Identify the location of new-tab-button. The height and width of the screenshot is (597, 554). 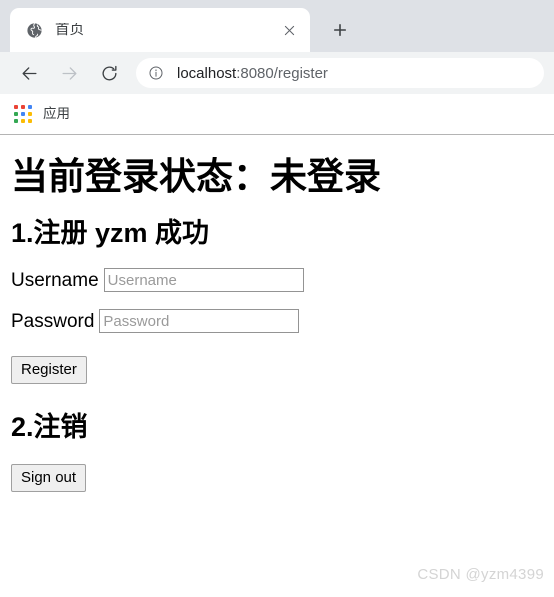
(340, 30).